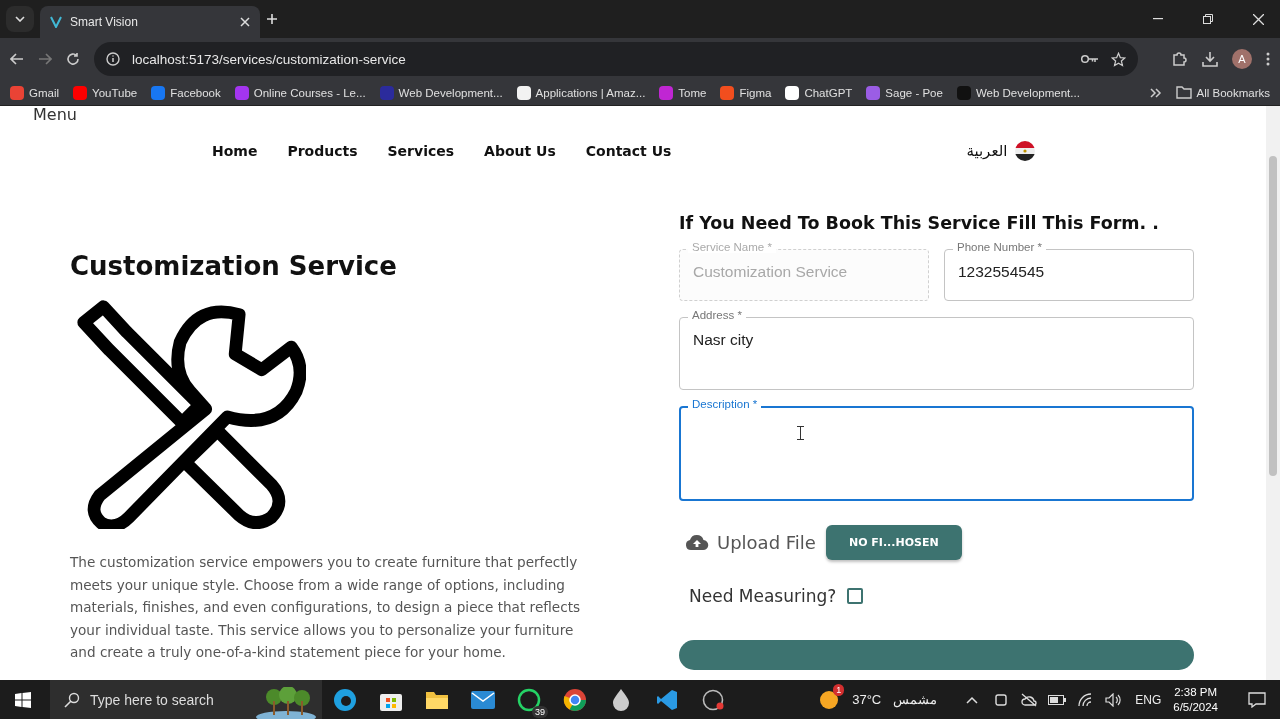 The image size is (1280, 719). I want to click on cloud-off-icon, so click(1029, 699).